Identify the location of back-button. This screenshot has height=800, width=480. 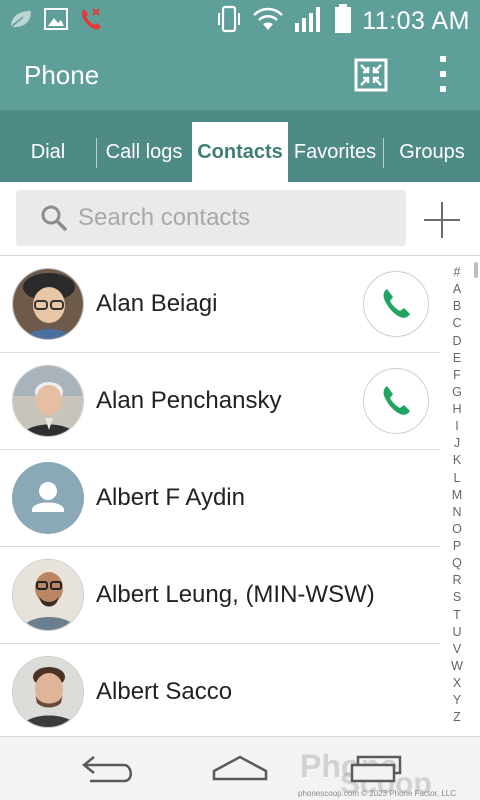
(110, 769).